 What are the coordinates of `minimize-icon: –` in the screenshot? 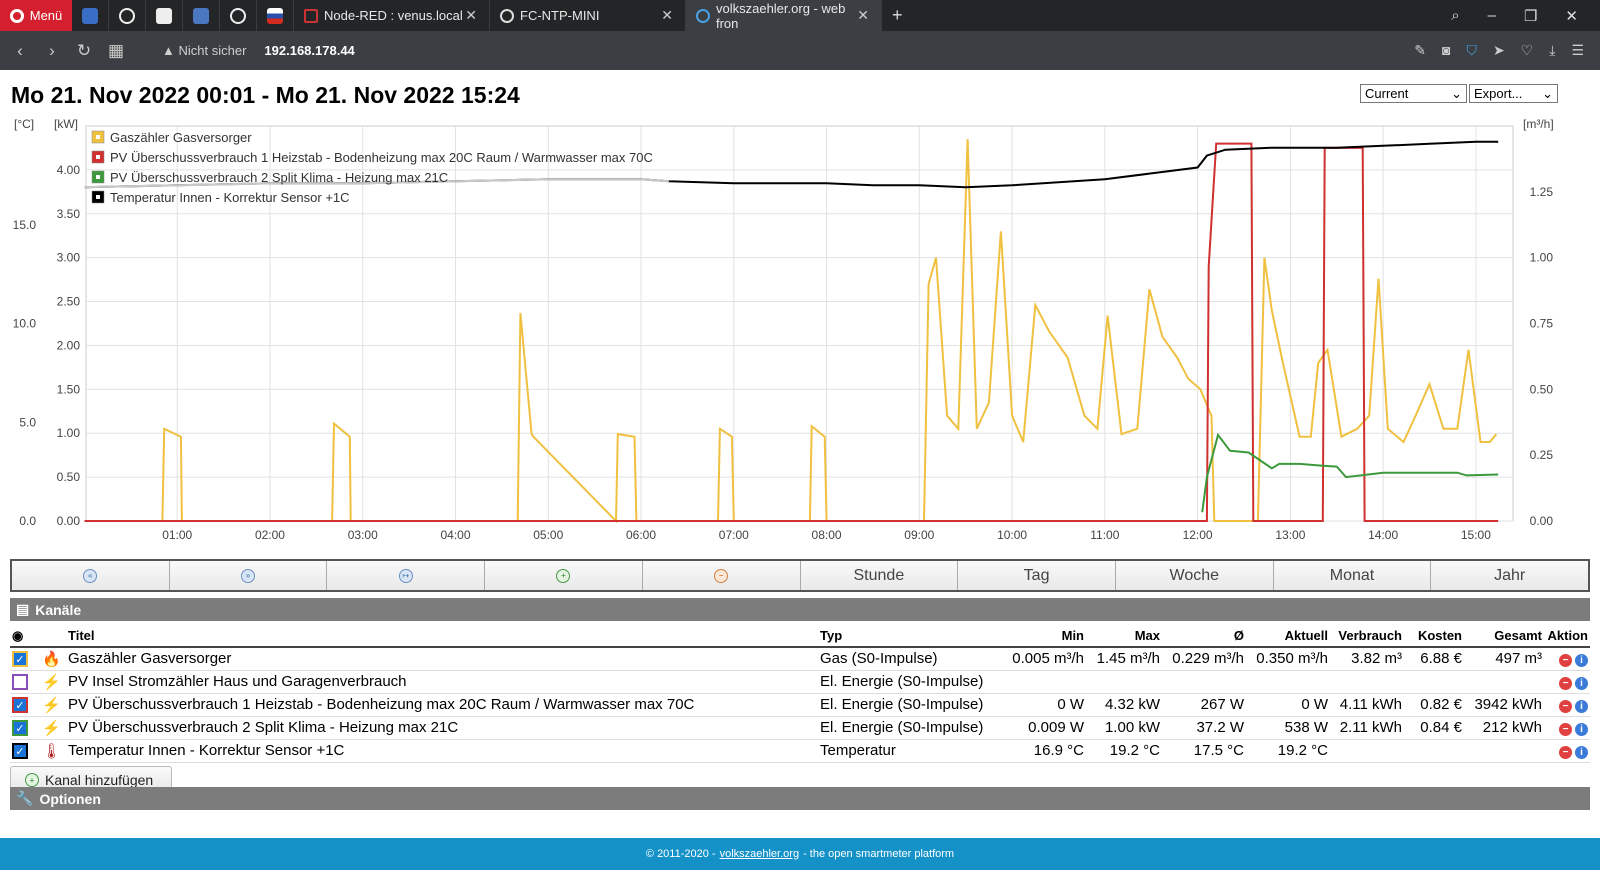 It's located at (1492, 16).